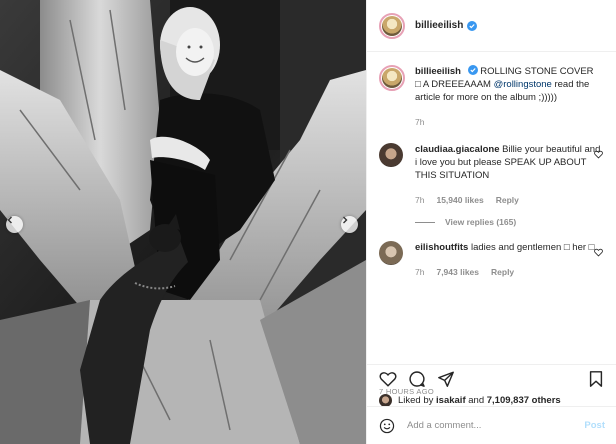  What do you see at coordinates (392, 25) in the screenshot?
I see `author-avatar` at bounding box center [392, 25].